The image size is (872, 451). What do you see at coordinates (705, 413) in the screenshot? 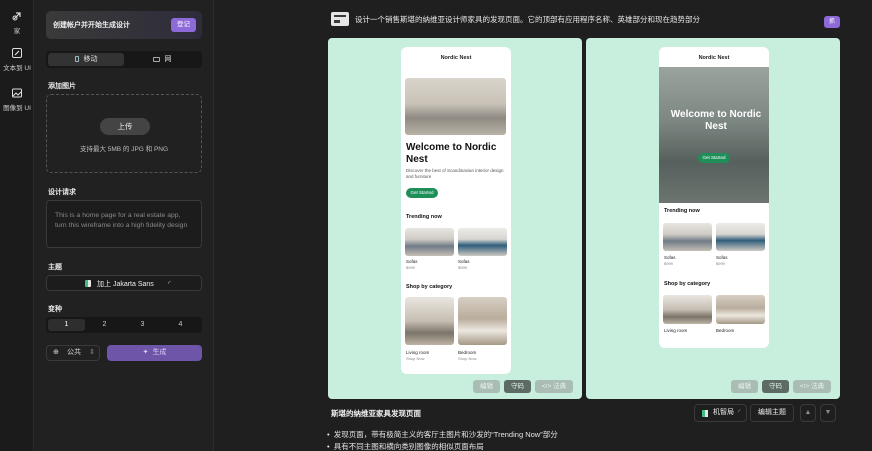
I see `theme-chip-swatch` at bounding box center [705, 413].